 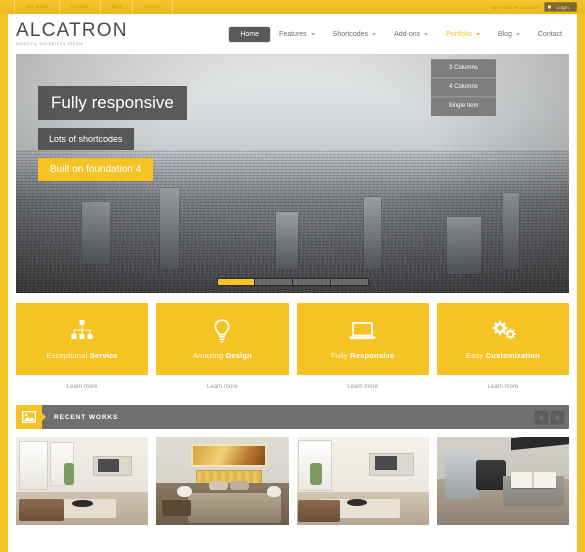 What do you see at coordinates (350, 34) in the screenshot?
I see `nav-label-shortcodes: Shortcodes` at bounding box center [350, 34].